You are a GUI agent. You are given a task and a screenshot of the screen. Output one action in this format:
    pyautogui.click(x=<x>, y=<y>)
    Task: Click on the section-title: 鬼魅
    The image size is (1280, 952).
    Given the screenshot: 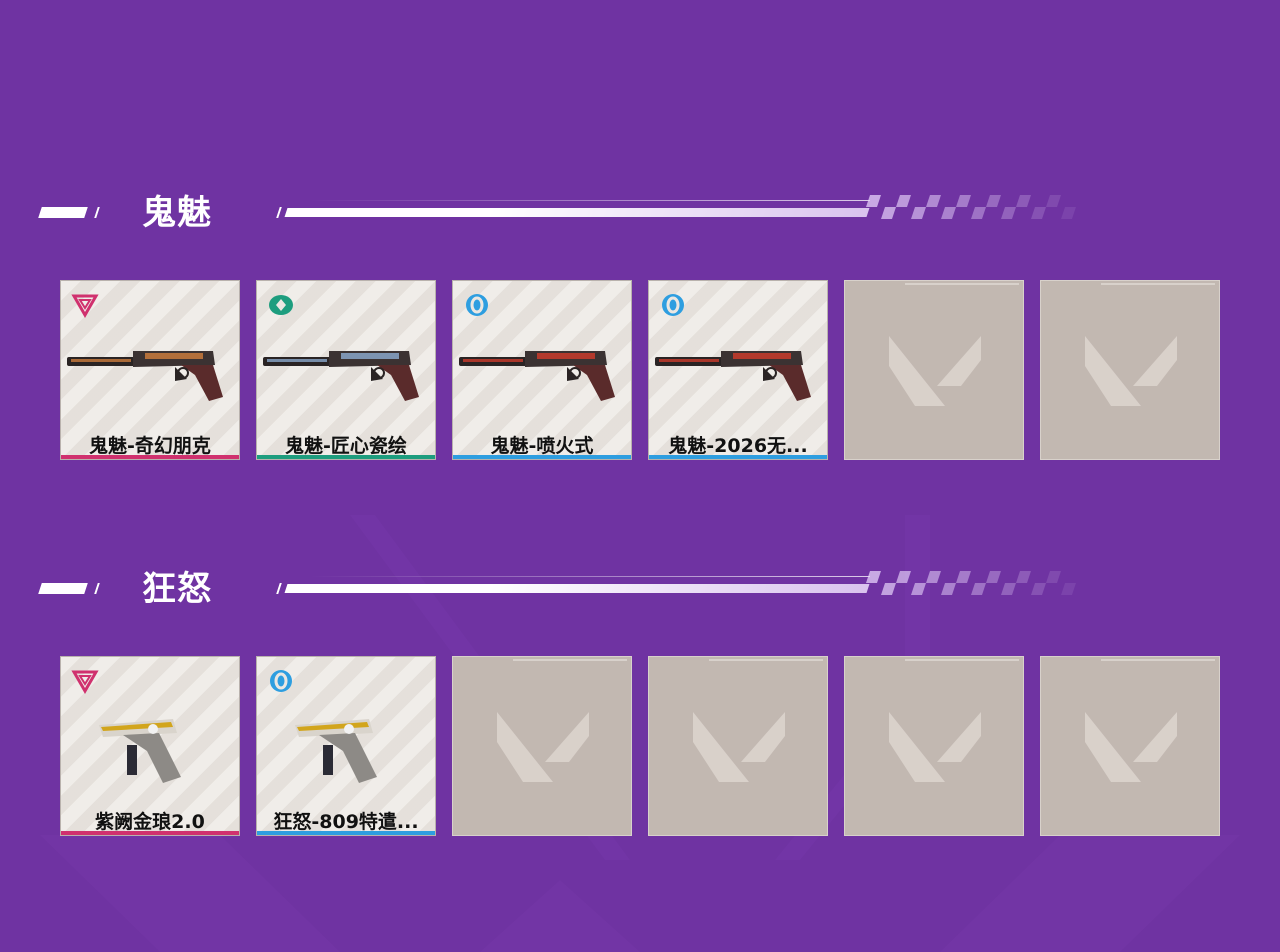 What is the action you would take?
    pyautogui.click(x=177, y=213)
    